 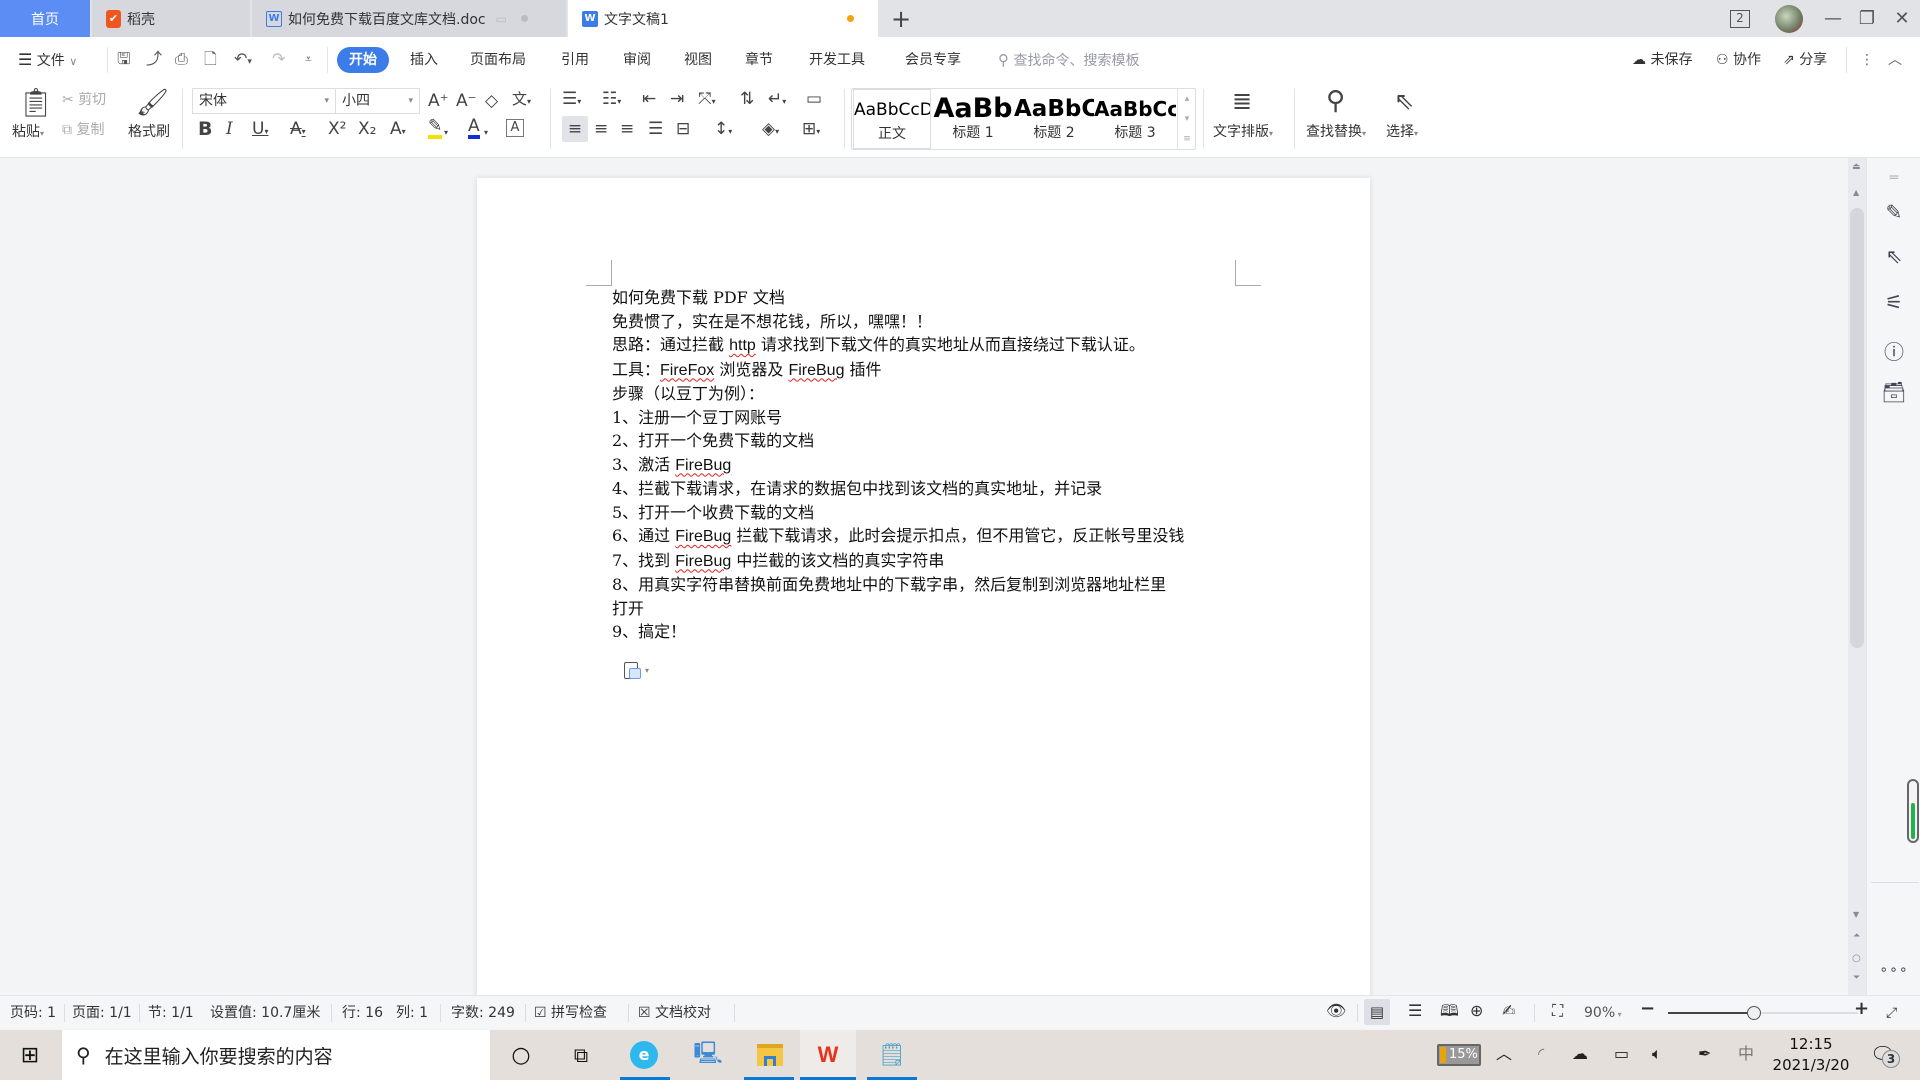 I want to click on cortana-icon: ○, so click(x=521, y=1055).